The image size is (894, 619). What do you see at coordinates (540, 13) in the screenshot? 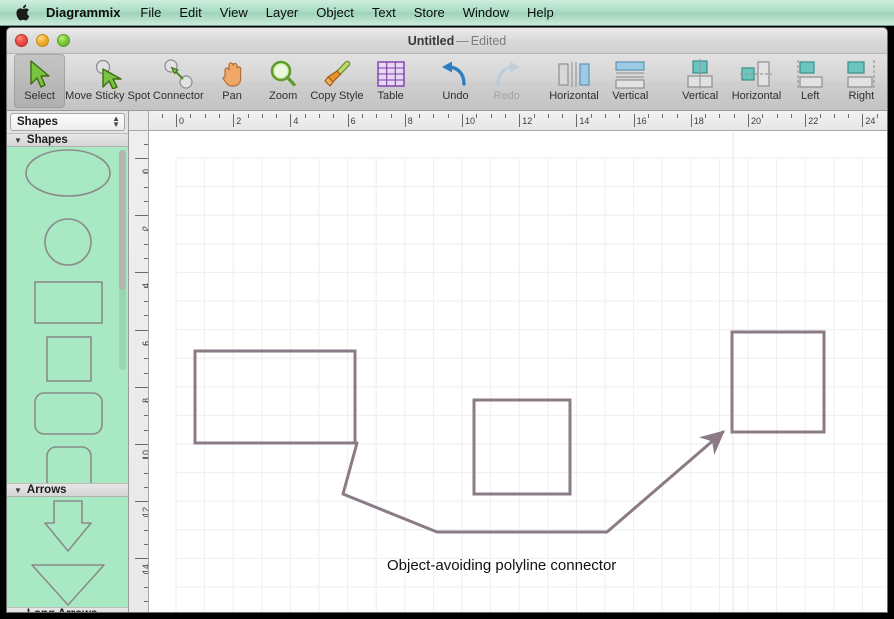
I see `menu-item-help: Help` at bounding box center [540, 13].